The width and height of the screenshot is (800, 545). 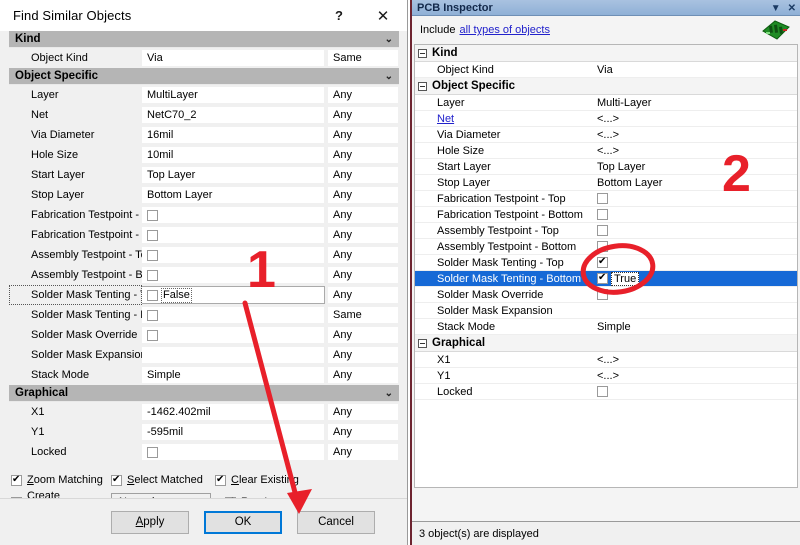 I want to click on inspector-property-row: Solder Mask Override, so click(x=606, y=295).